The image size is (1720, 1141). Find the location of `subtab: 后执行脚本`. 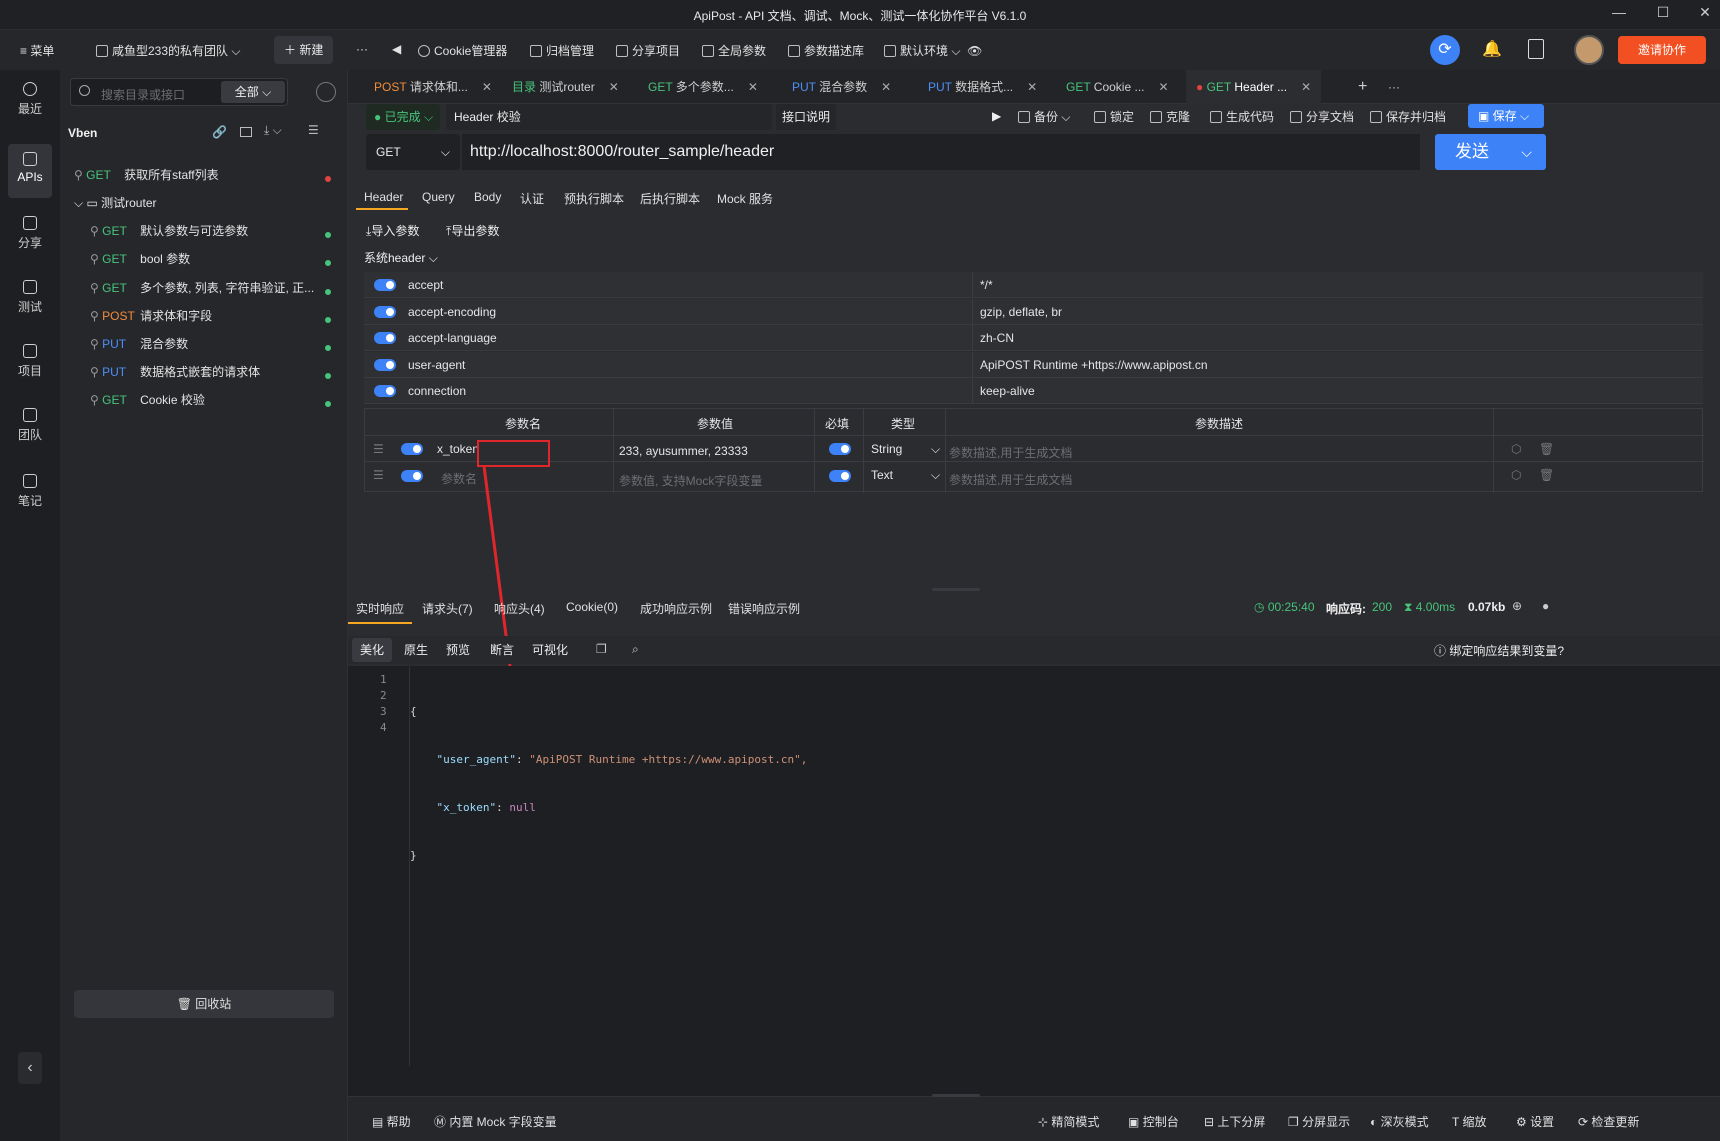

subtab: 后执行脚本 is located at coordinates (670, 198).